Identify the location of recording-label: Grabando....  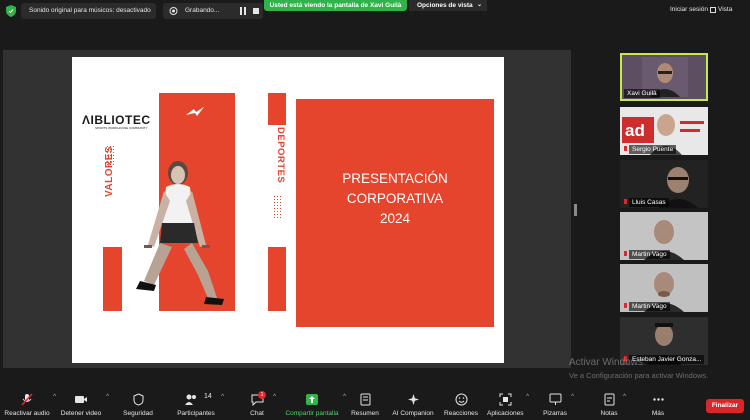
(202, 10).